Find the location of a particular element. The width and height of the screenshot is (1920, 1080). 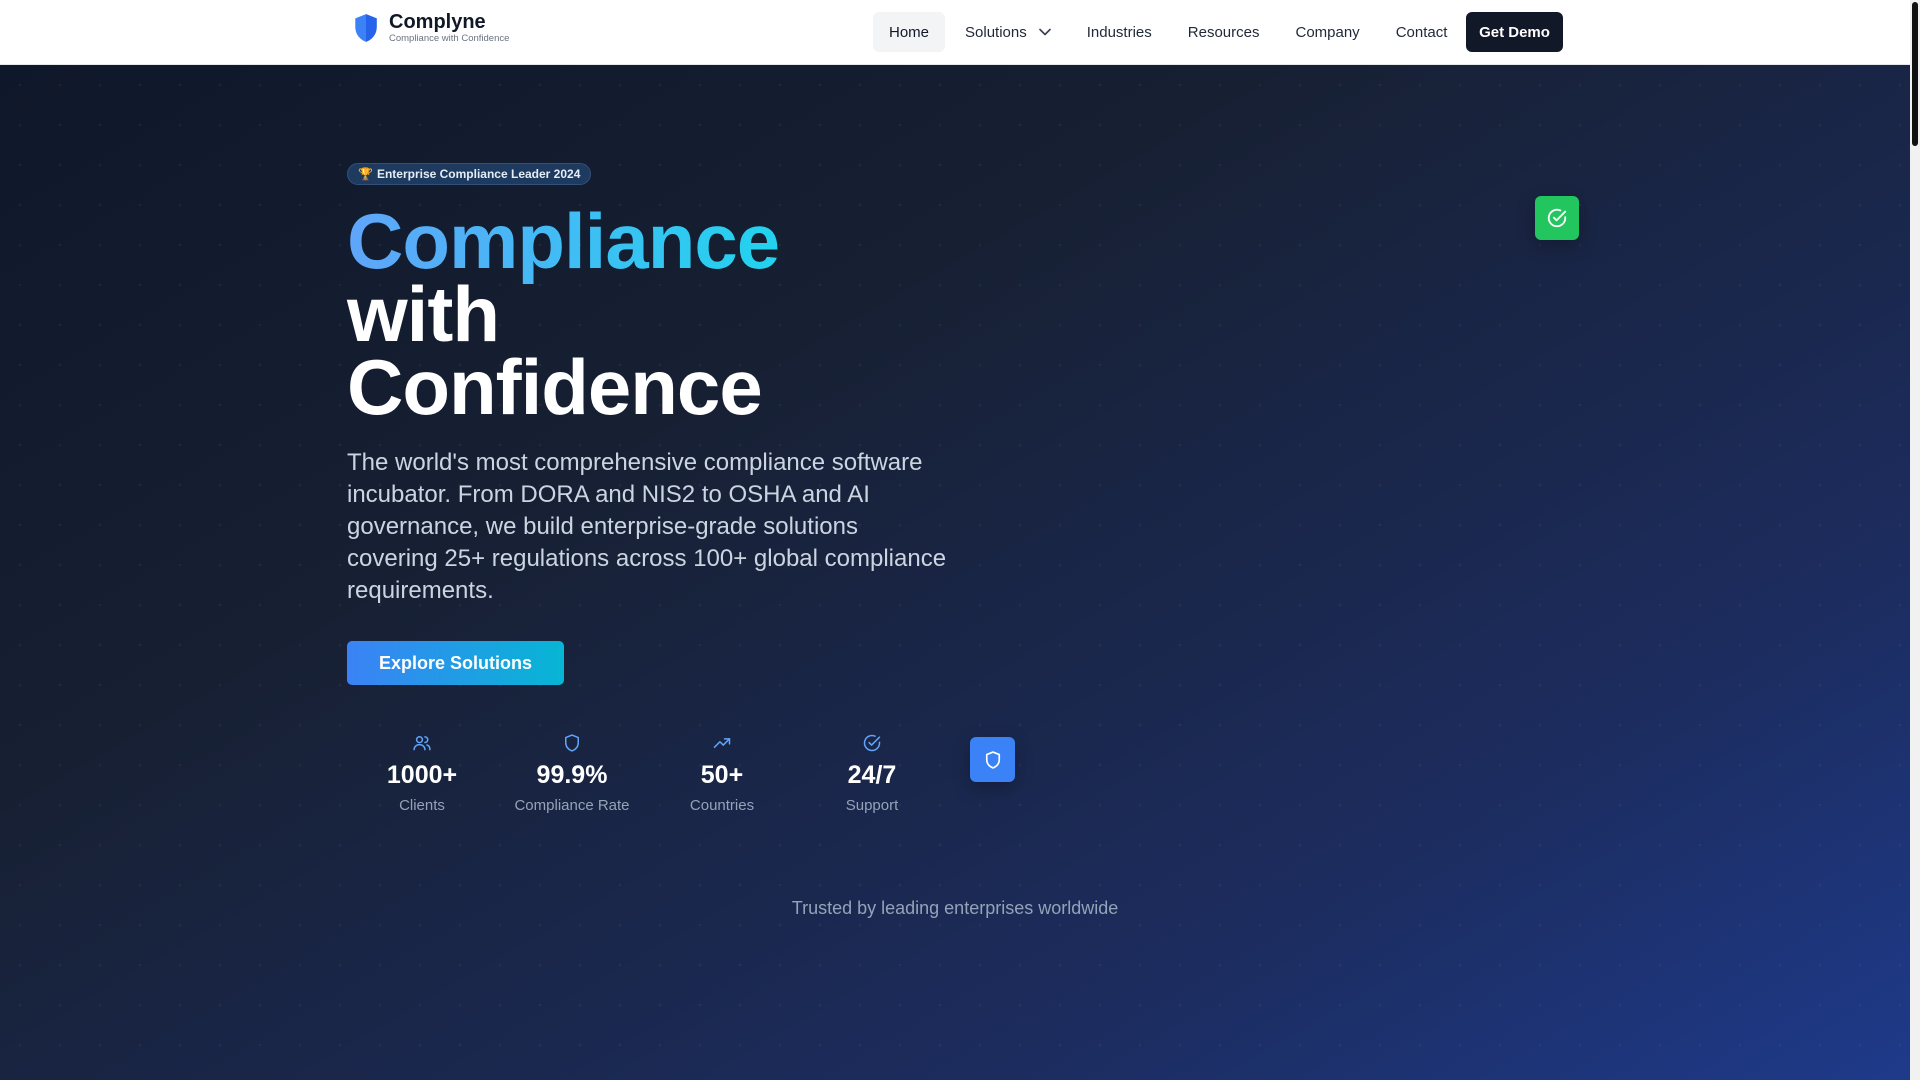

trusted-by-text: Trusted by leading enterprises worldwide is located at coordinates (955, 908).